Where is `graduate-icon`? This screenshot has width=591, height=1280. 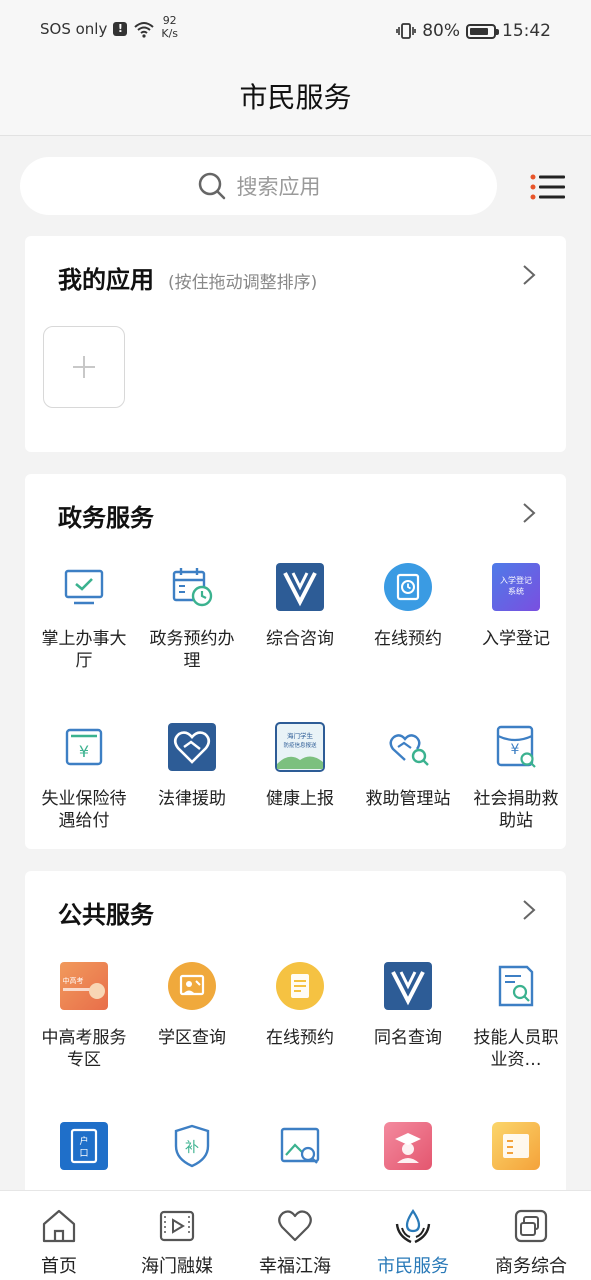 graduate-icon is located at coordinates (408, 1146).